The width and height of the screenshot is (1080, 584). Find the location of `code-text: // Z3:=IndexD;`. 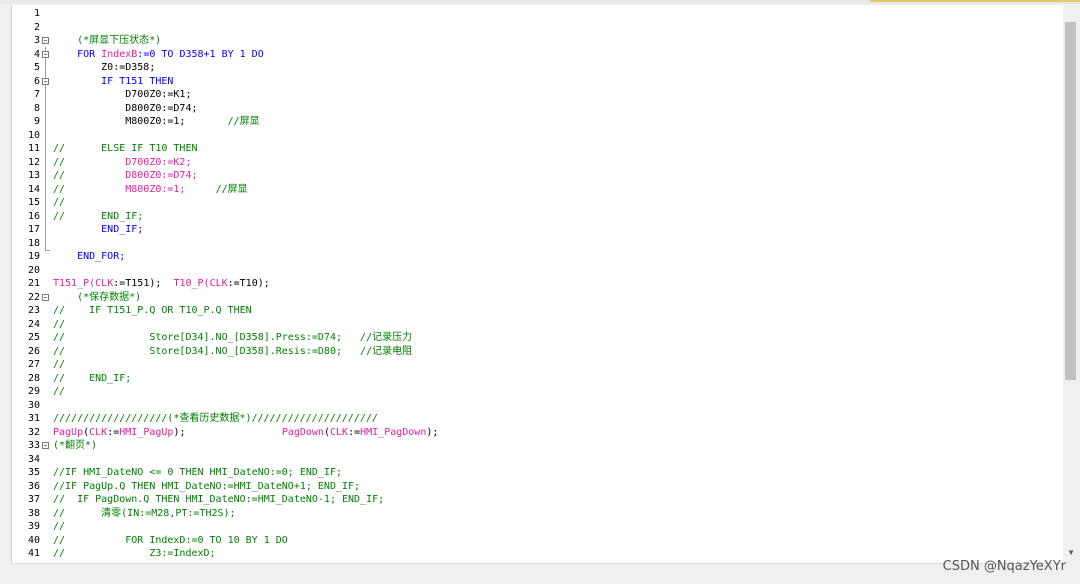

code-text: // Z3:=IndexD; is located at coordinates (134, 554).